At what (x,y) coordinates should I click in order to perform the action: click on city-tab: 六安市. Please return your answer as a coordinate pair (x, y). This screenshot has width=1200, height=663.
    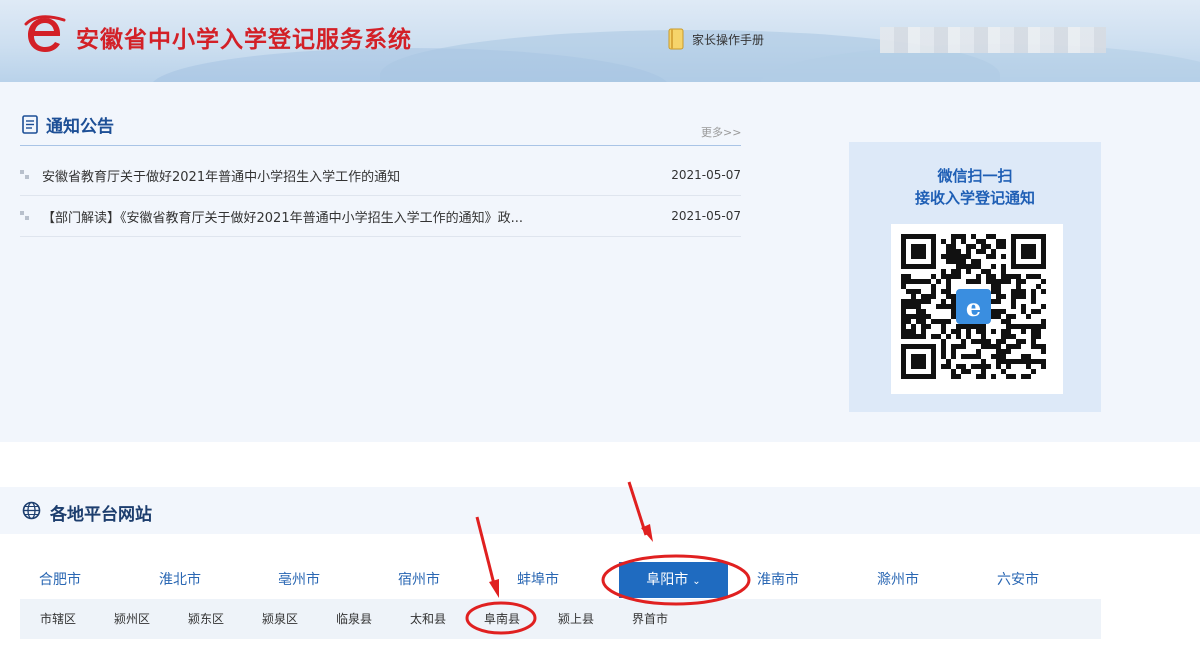
    Looking at the image, I should click on (1018, 580).